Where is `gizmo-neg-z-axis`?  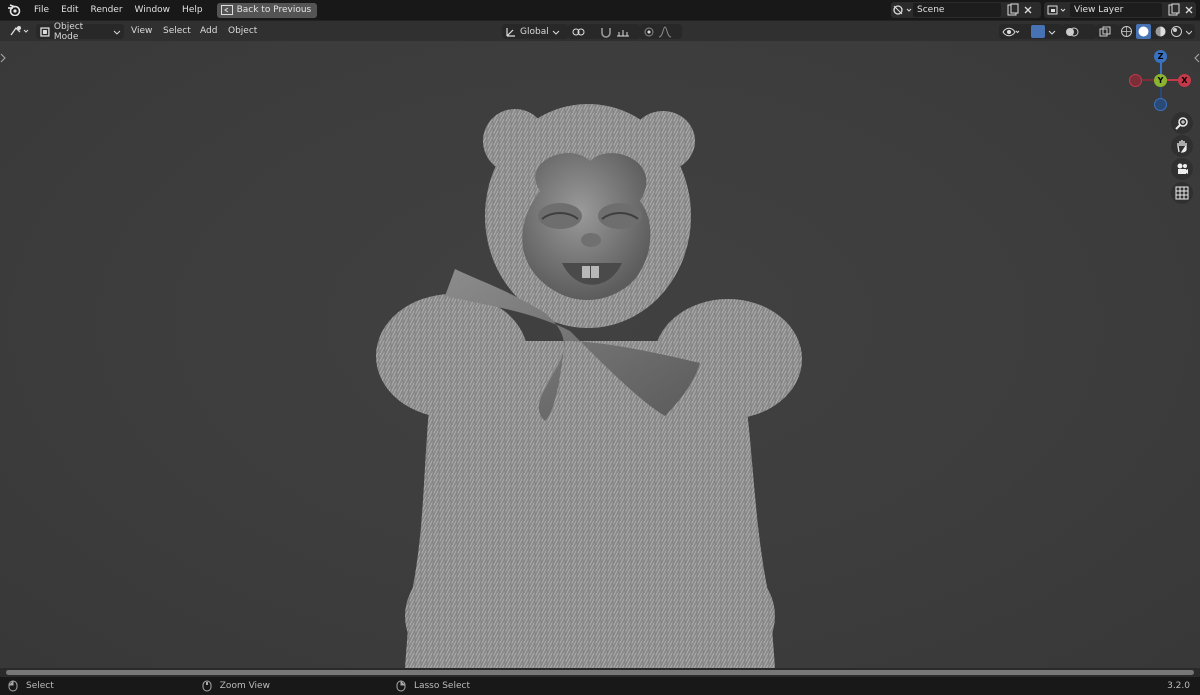 gizmo-neg-z-axis is located at coordinates (1160, 104).